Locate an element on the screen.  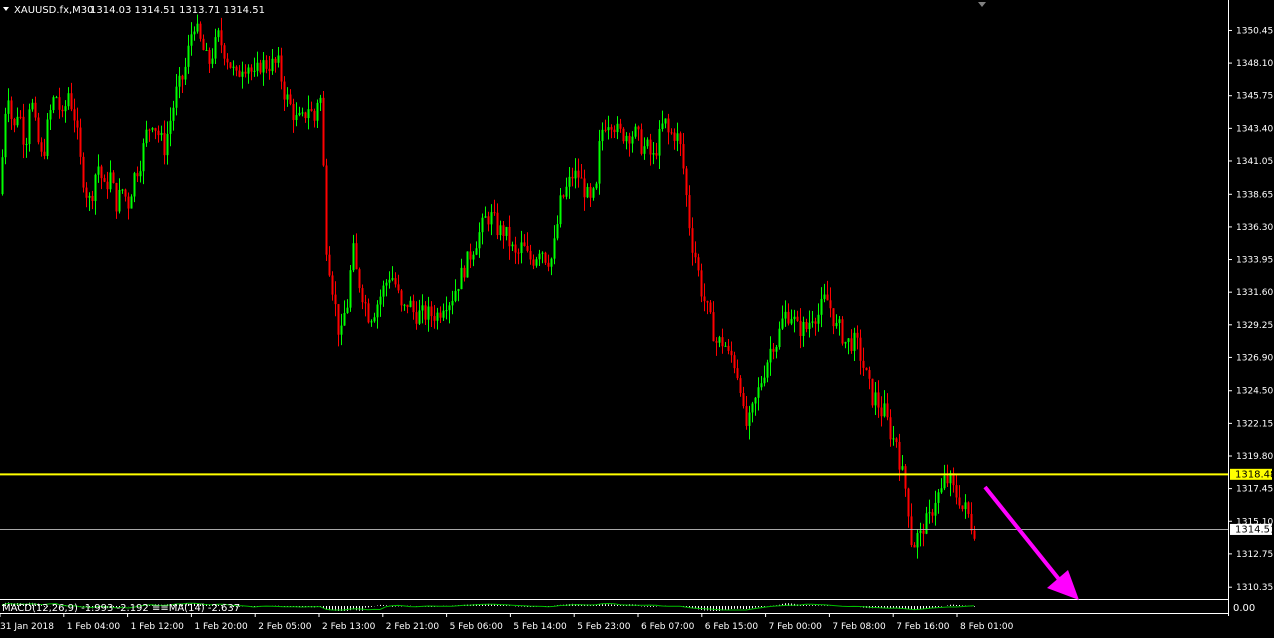
time-axis-label: 5 Feb 06:00 is located at coordinates (477, 627).